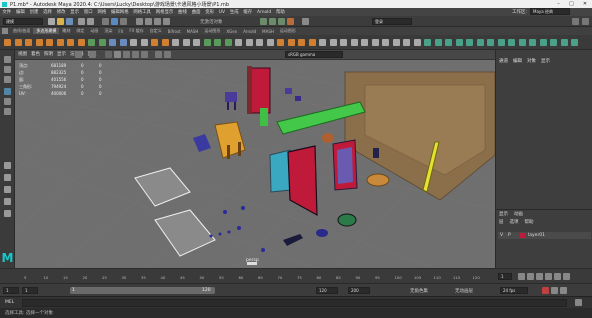 Image resolution: width=592 pixels, height=318 pixels. What do you see at coordinates (375, 42) in the screenshot?
I see `planar-uv-shelf-icon` at bounding box center [375, 42].